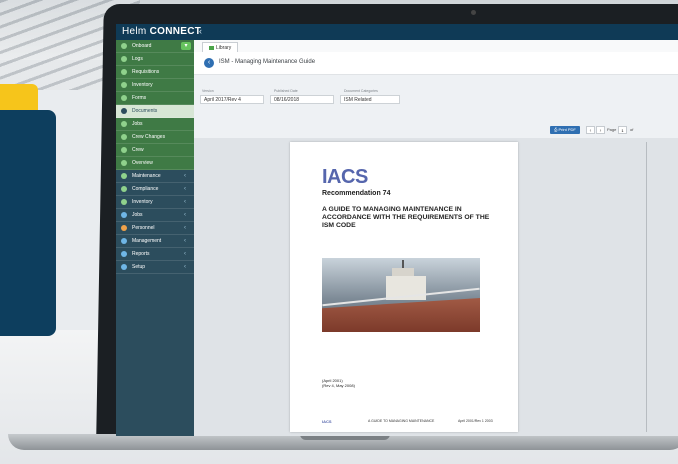  Describe the element at coordinates (155, 124) in the screenshot. I see `sidebar-item-jobs: Jobs` at that location.